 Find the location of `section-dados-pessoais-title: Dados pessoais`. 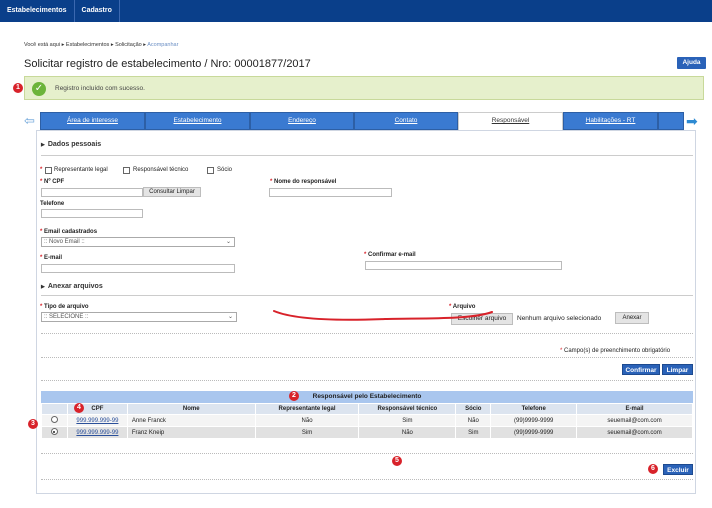

section-dados-pessoais-title: Dados pessoais is located at coordinates (74, 144).